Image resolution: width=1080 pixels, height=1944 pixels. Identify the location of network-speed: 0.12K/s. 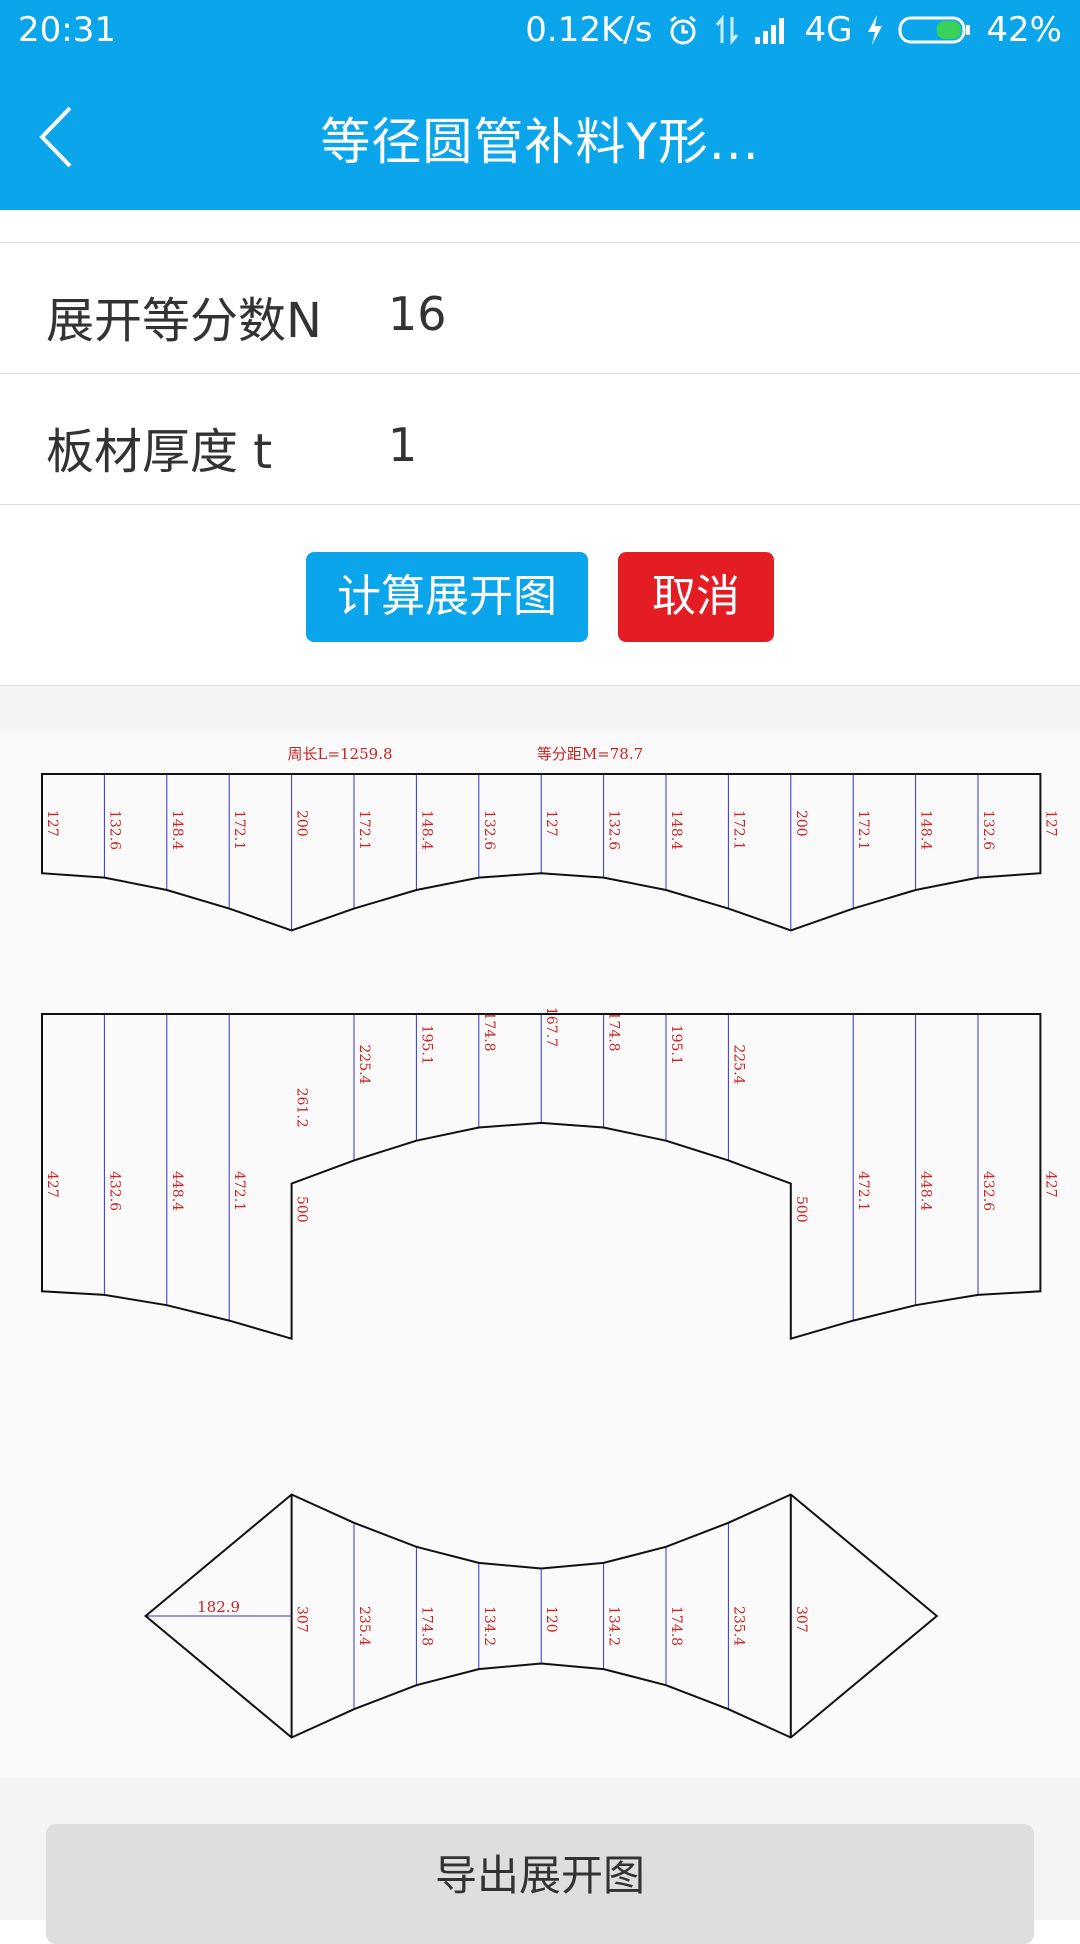
(589, 30).